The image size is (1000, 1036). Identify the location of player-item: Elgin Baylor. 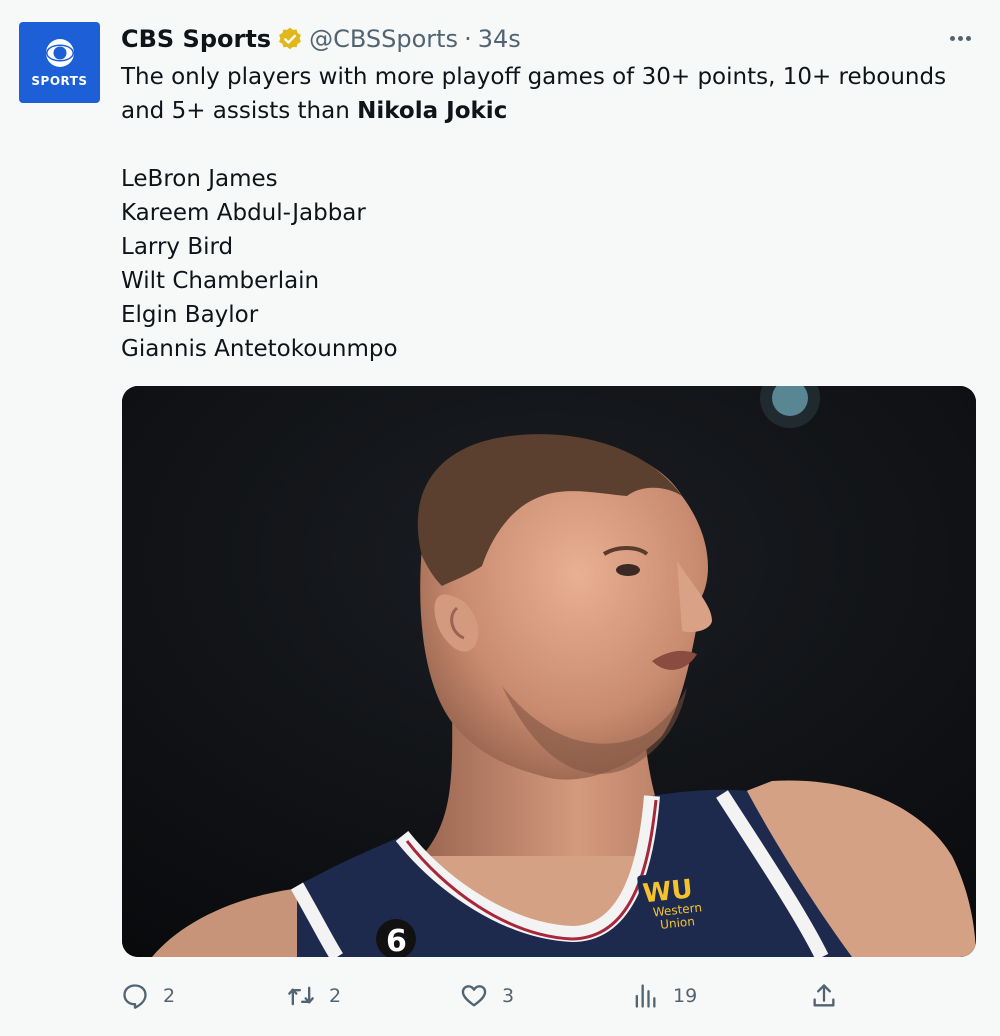
(190, 315).